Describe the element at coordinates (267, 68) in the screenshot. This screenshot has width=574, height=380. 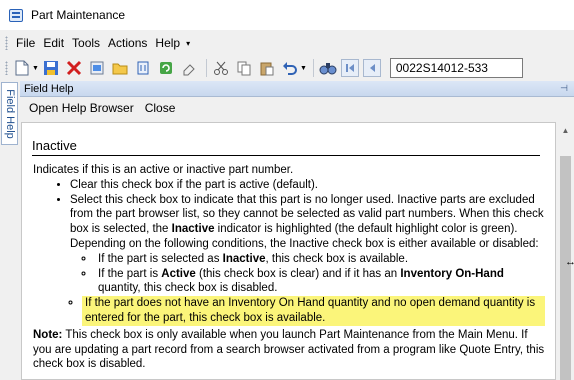
I see `paste-icon` at that location.